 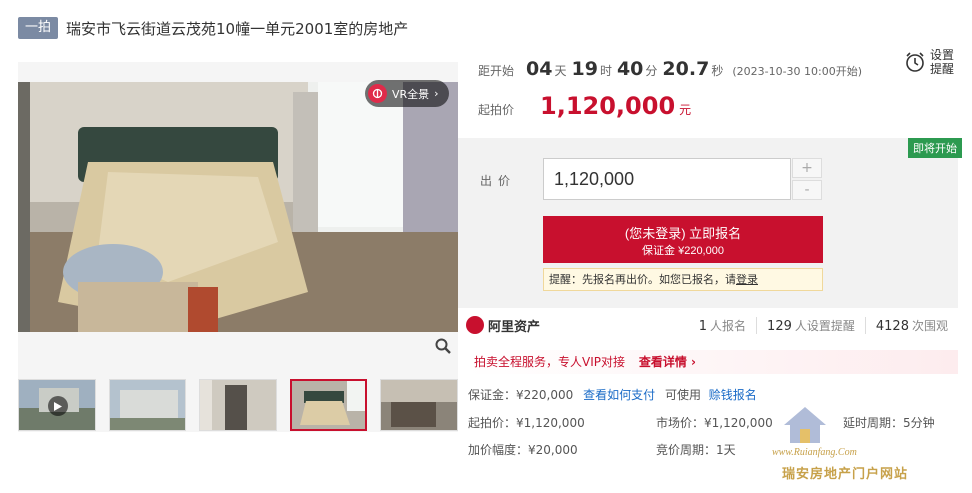 What do you see at coordinates (523, 450) in the screenshot?
I see `increment-detail: 加价幅度：¥20,000` at bounding box center [523, 450].